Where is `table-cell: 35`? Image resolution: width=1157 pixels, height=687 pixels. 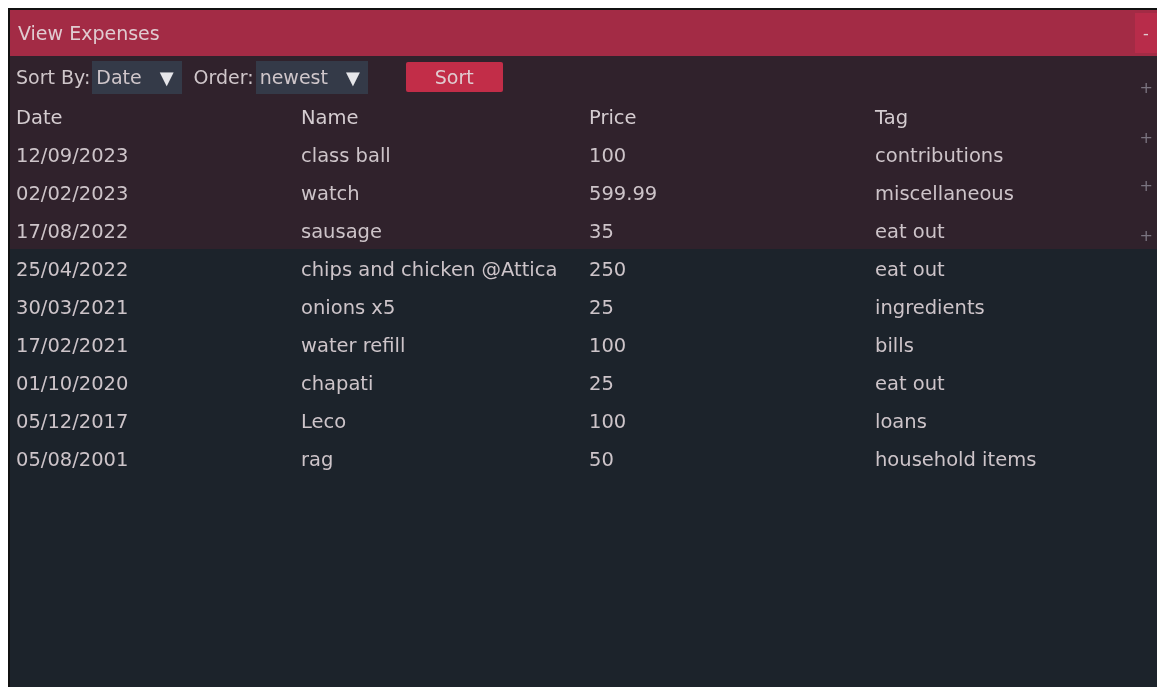 table-cell: 35 is located at coordinates (601, 231).